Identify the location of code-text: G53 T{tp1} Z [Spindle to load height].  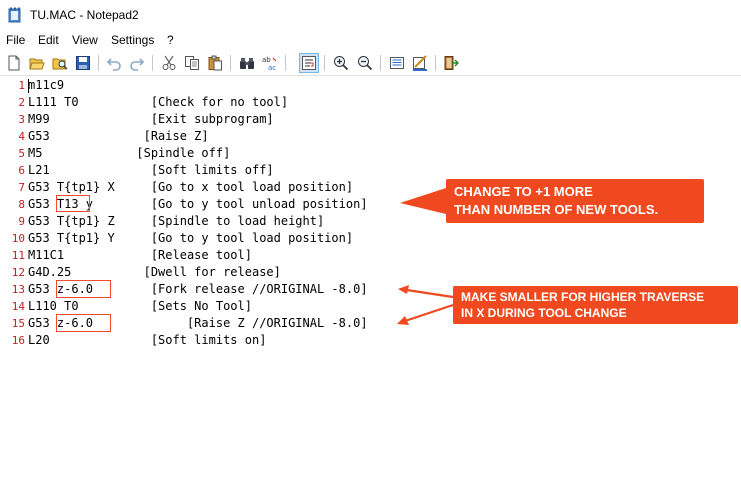
(176, 221).